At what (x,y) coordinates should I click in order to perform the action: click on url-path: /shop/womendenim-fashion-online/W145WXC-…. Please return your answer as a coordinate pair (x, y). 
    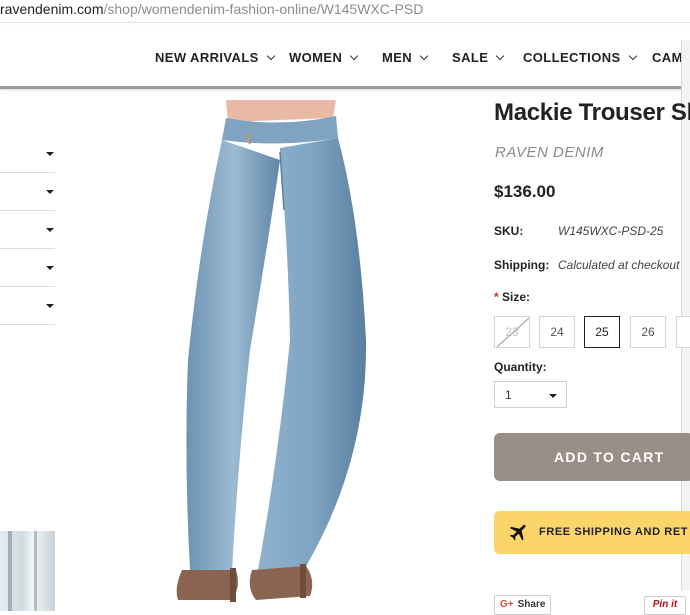
    Looking at the image, I should click on (263, 9).